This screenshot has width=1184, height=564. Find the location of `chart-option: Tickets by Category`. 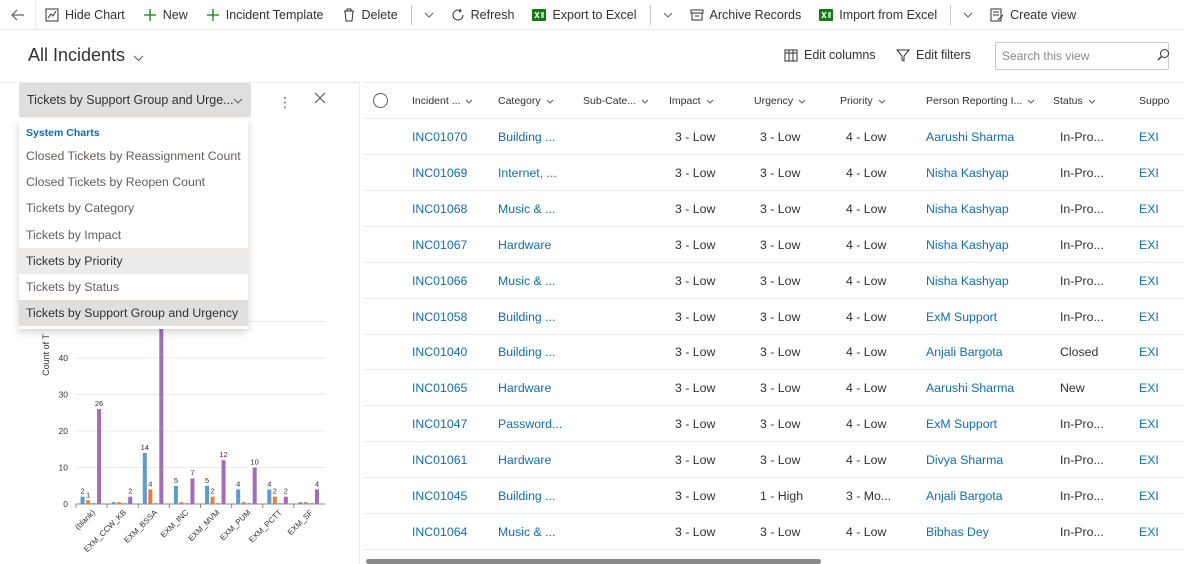

chart-option: Tickets by Category is located at coordinates (133, 208).